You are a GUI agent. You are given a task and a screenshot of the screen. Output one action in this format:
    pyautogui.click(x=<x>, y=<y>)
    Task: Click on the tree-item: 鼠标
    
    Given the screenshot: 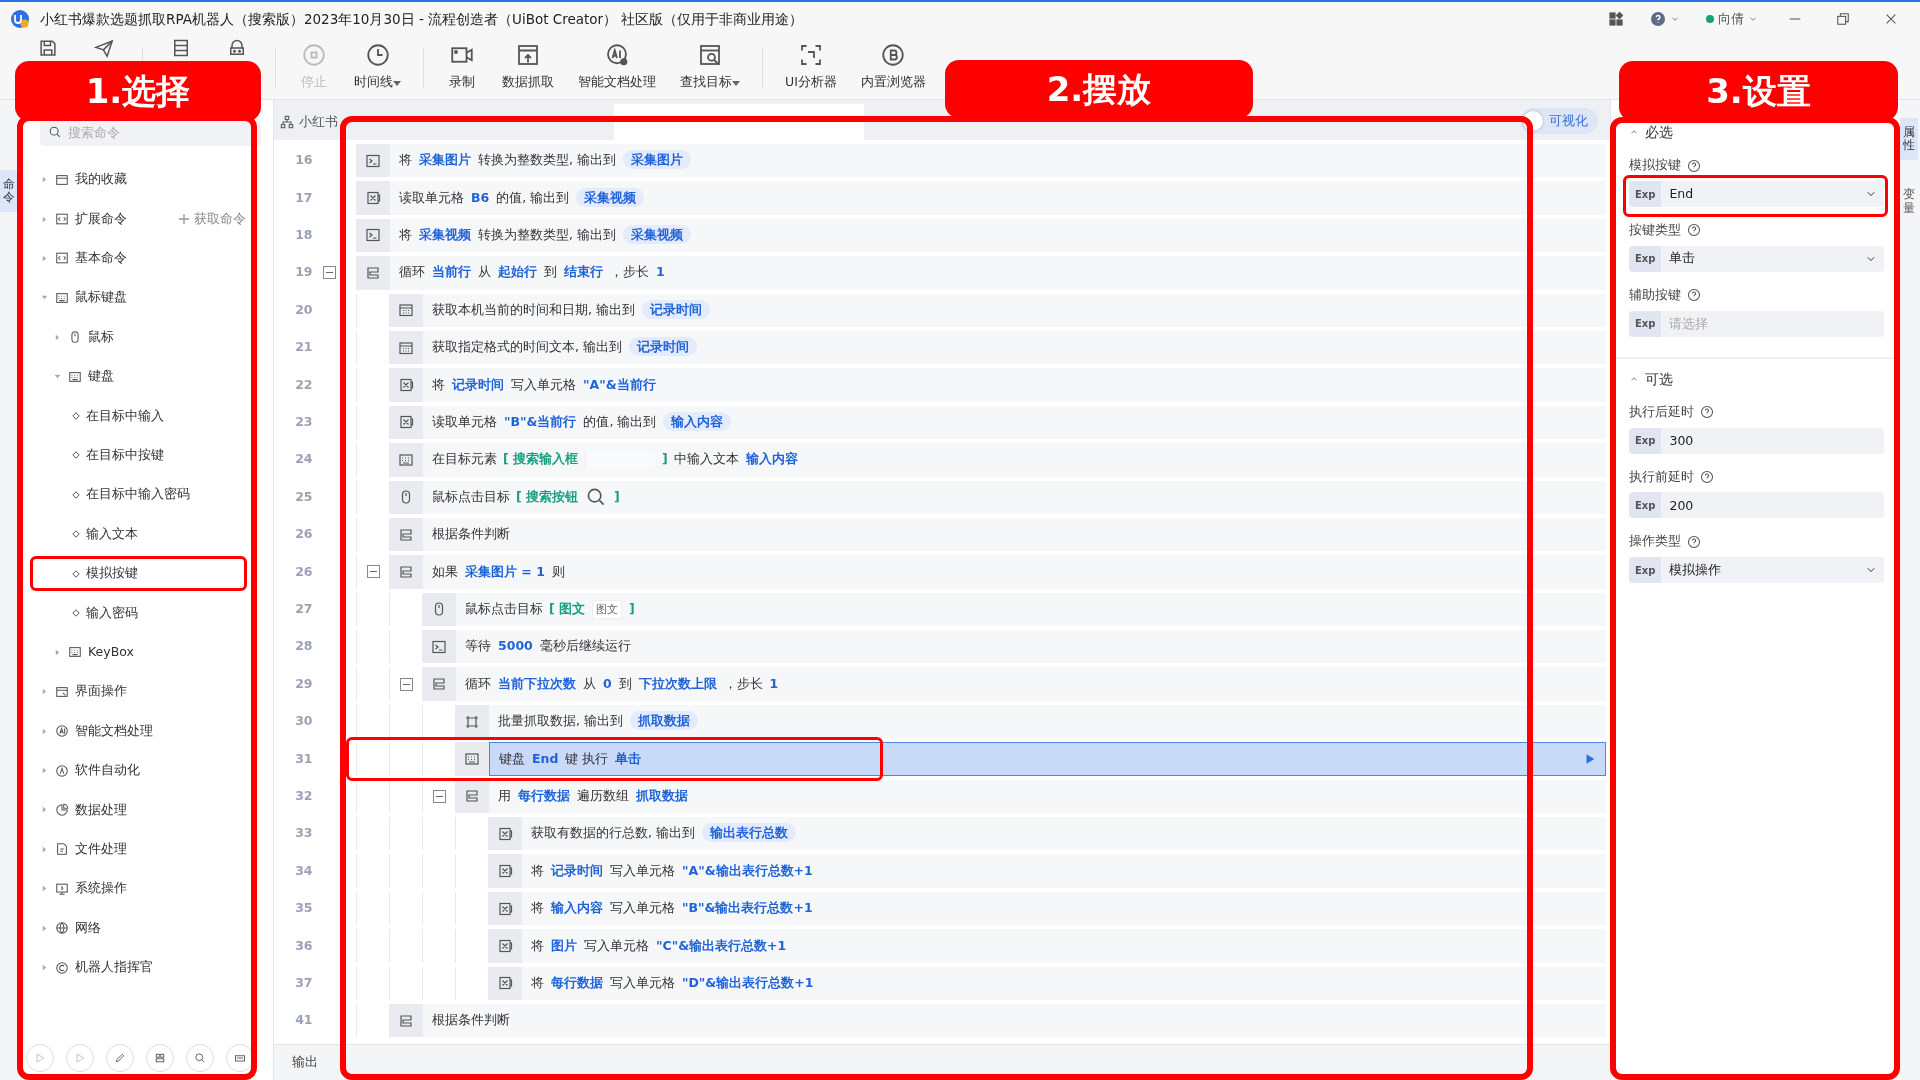 What is the action you would take?
    pyautogui.click(x=101, y=337)
    